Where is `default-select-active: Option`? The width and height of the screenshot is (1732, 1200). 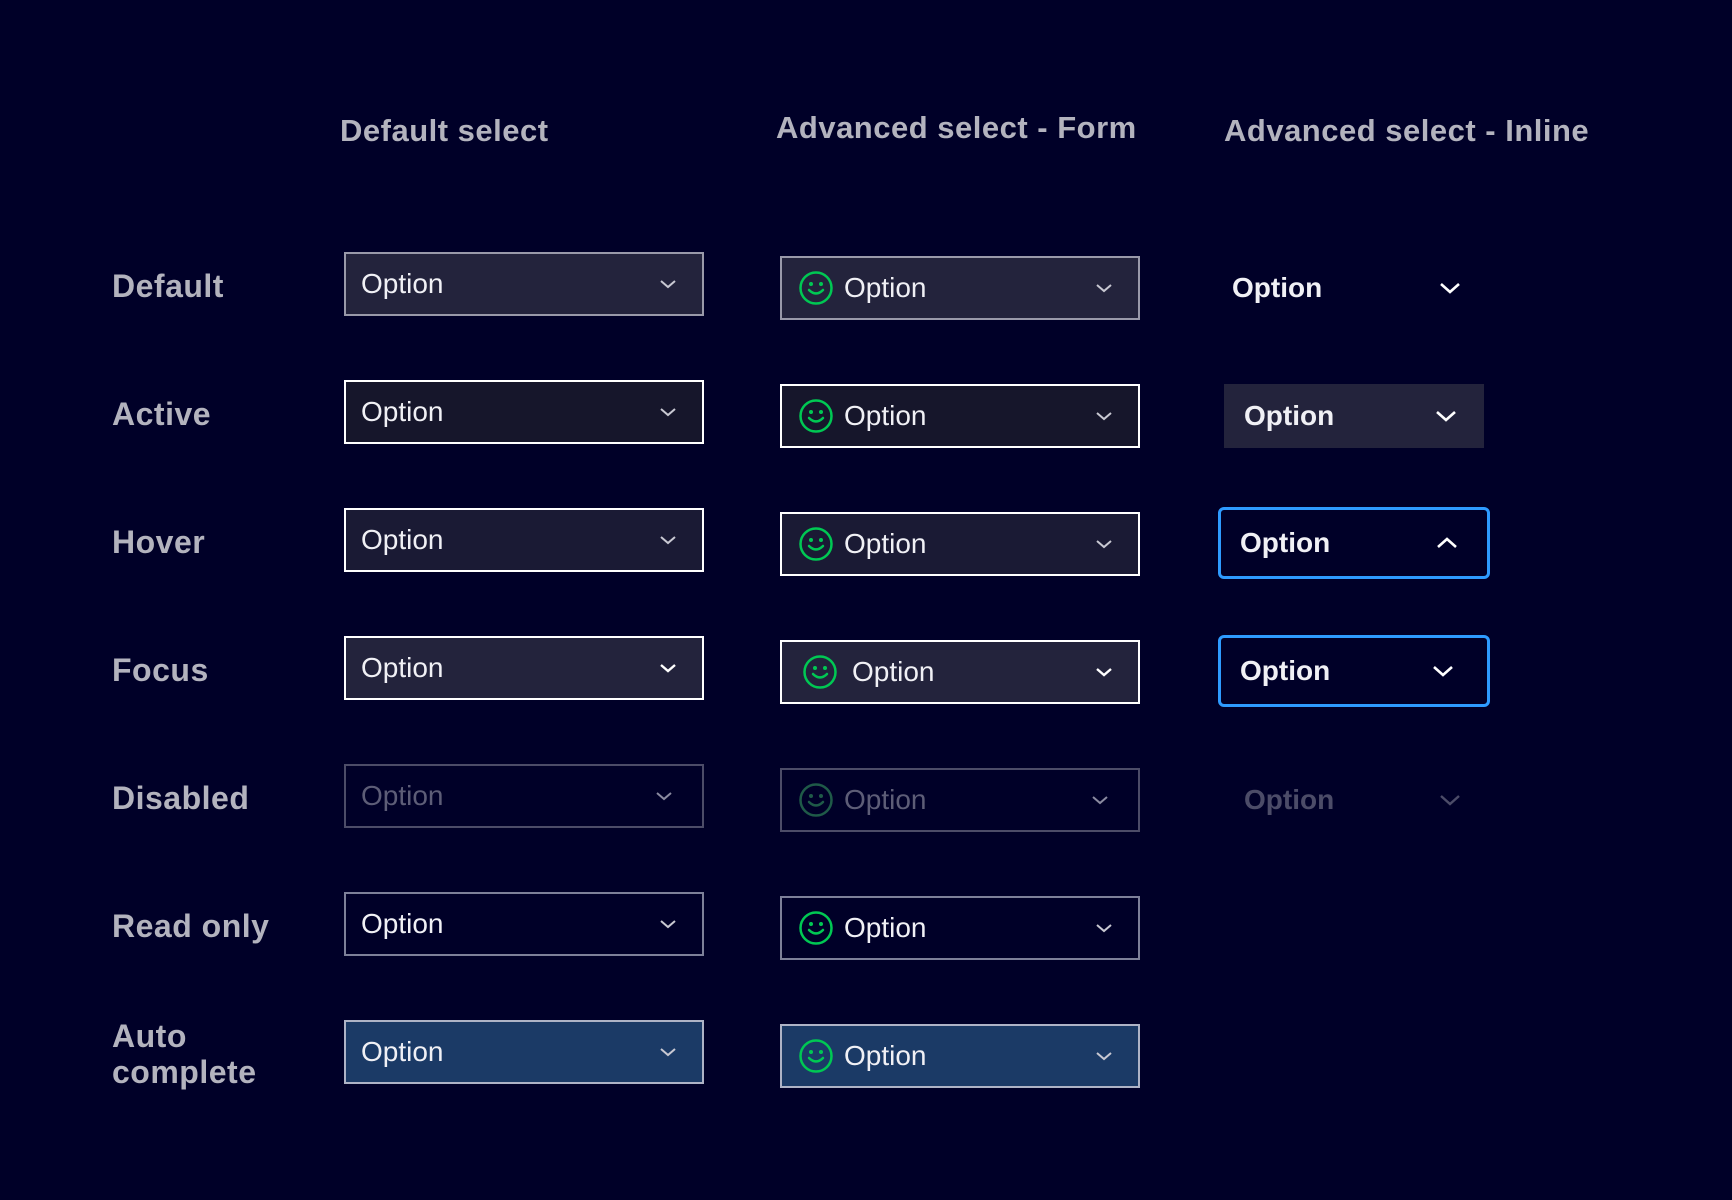
default-select-active: Option is located at coordinates (524, 412).